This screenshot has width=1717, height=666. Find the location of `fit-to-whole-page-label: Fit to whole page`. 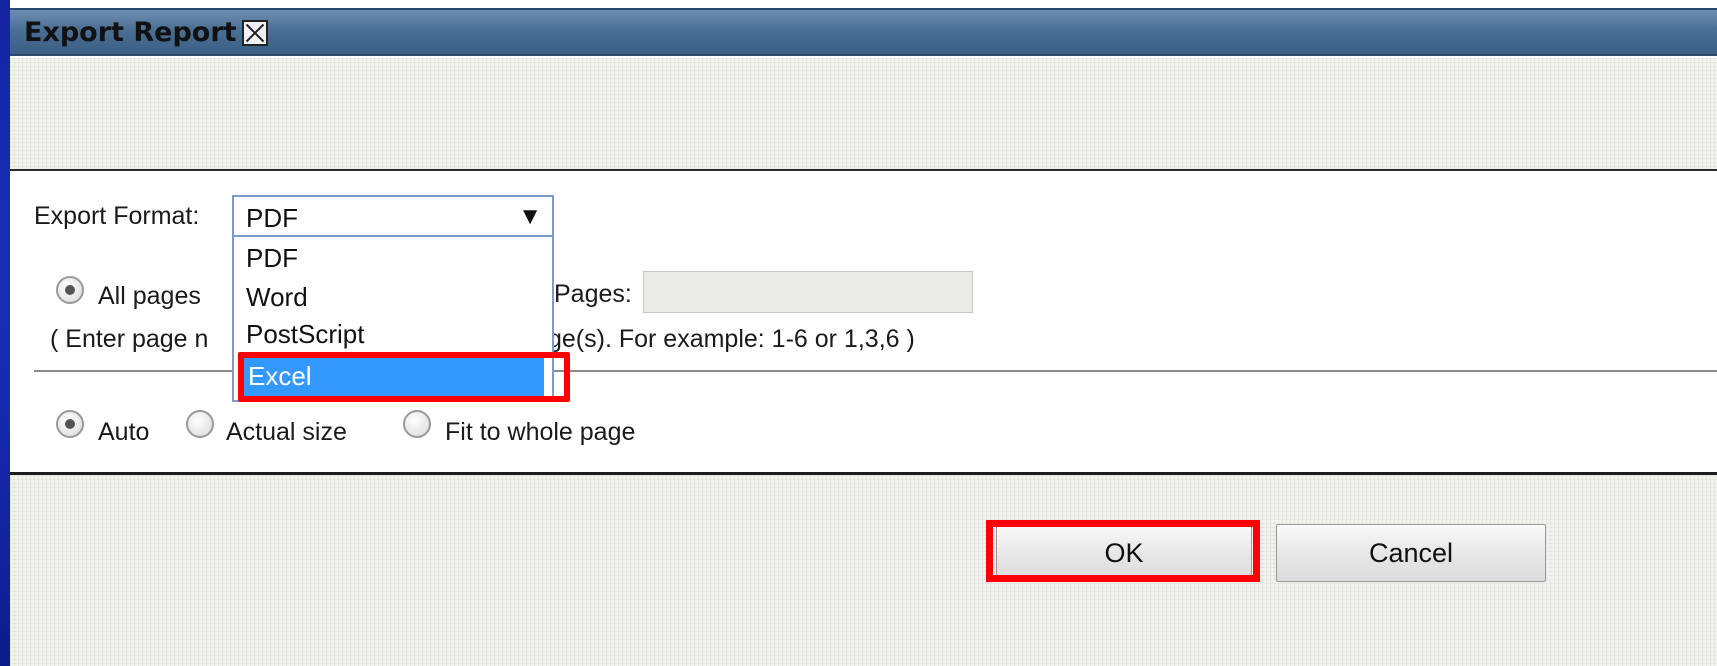

fit-to-whole-page-label: Fit to whole page is located at coordinates (540, 432).